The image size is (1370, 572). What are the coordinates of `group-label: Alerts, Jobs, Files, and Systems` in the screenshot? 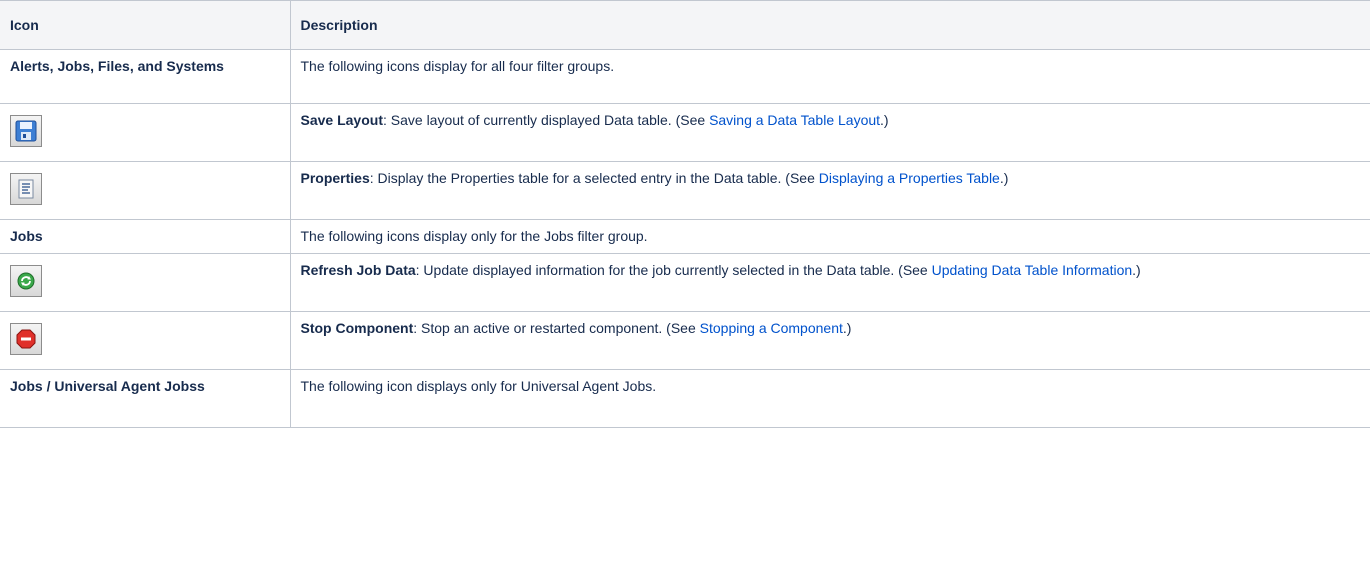 It's located at (117, 66).